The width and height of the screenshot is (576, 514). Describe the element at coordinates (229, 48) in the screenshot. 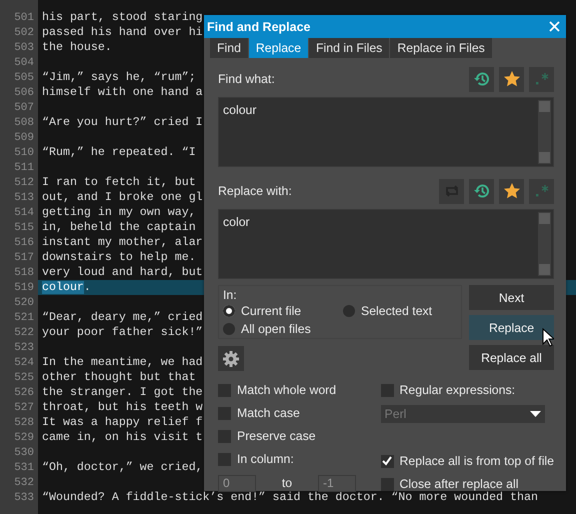

I see `tab: Find` at that location.